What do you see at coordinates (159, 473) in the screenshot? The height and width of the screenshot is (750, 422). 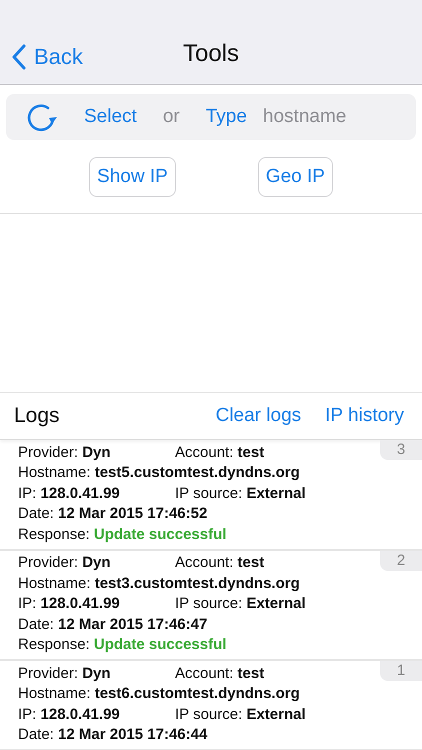 I see `log-field: Hostname: test5.customtest.dyndns.org` at bounding box center [159, 473].